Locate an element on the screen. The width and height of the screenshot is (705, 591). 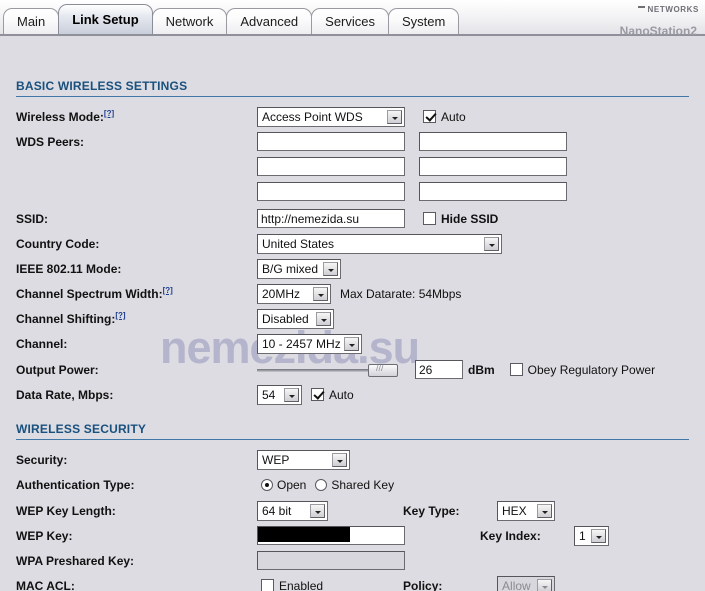
label-mac-acl-policy: Policy: is located at coordinates (423, 584).